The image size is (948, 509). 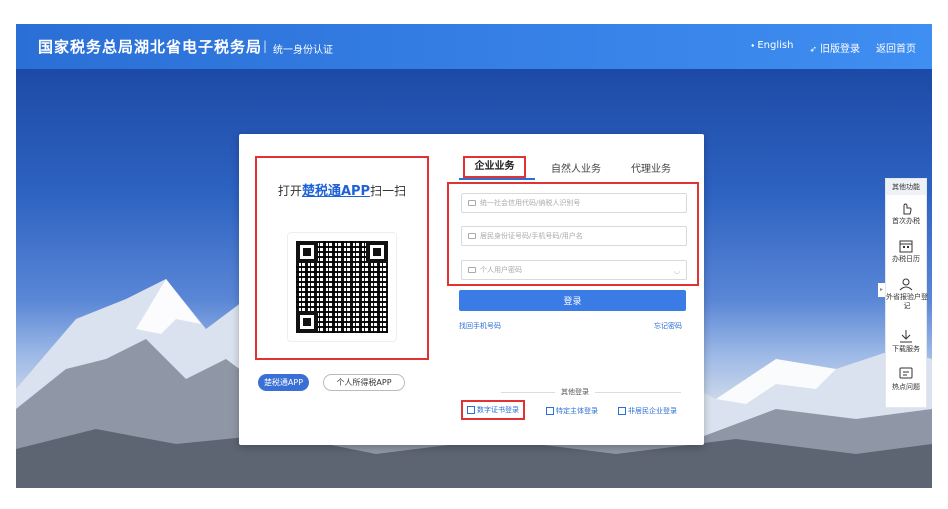 I want to click on lock-icon, so click(x=472, y=270).